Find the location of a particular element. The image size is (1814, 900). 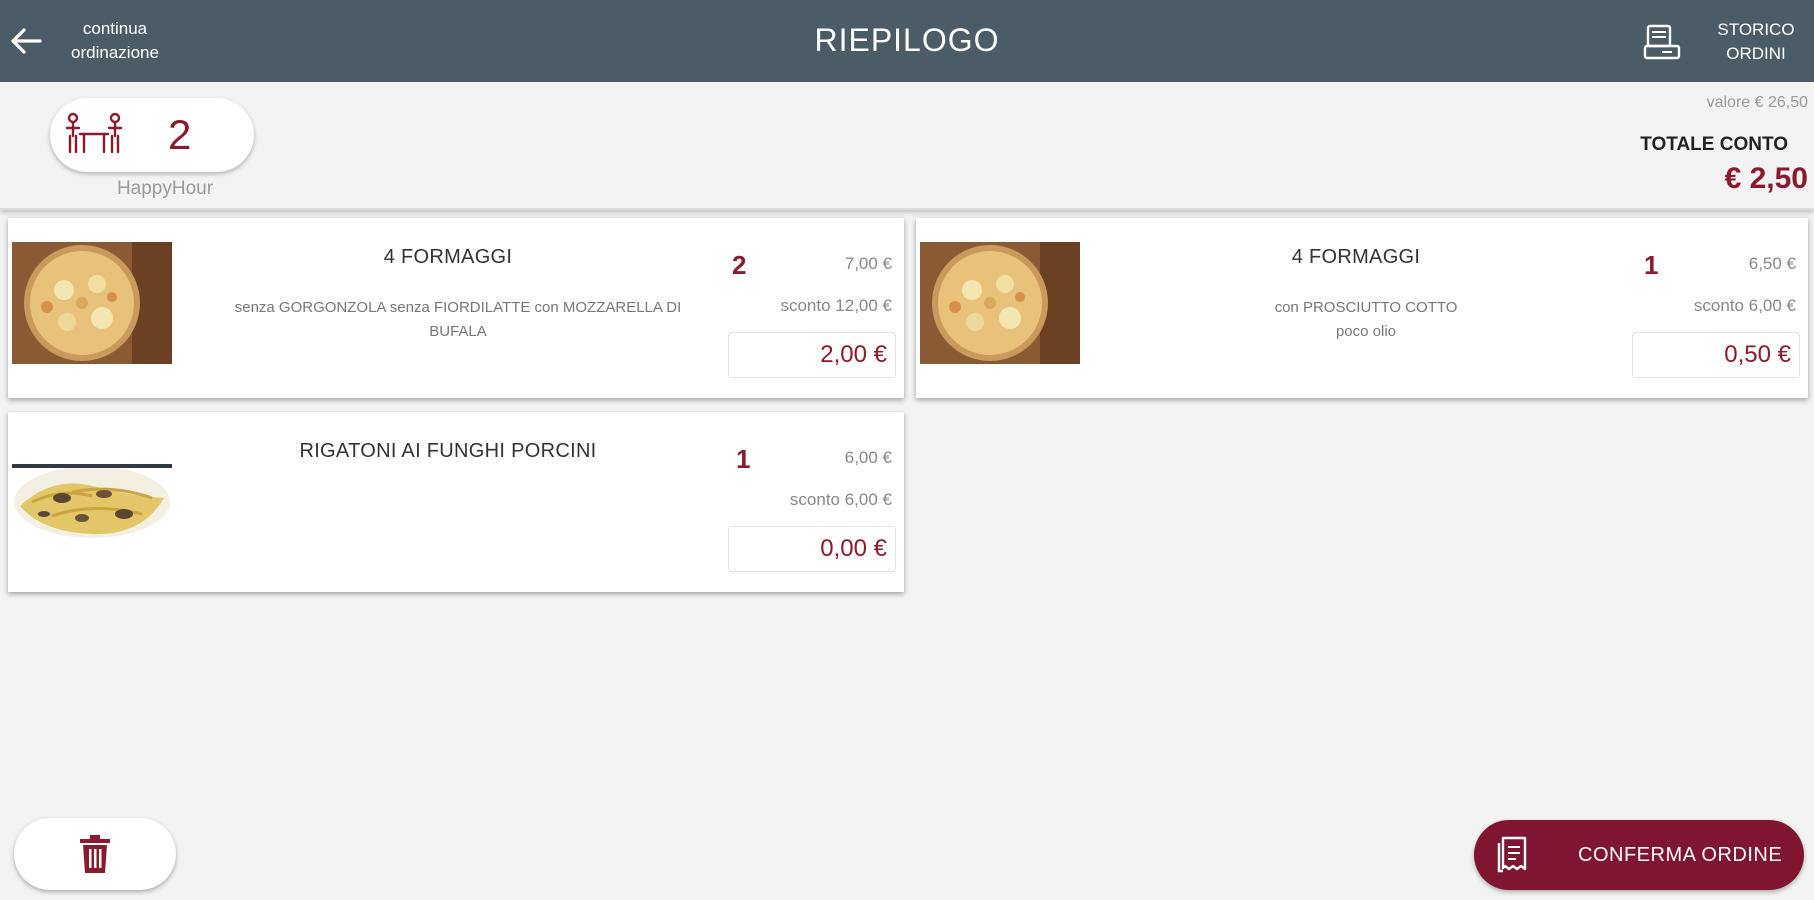

order-history-label: STORICO ORDINI is located at coordinates (1756, 42).